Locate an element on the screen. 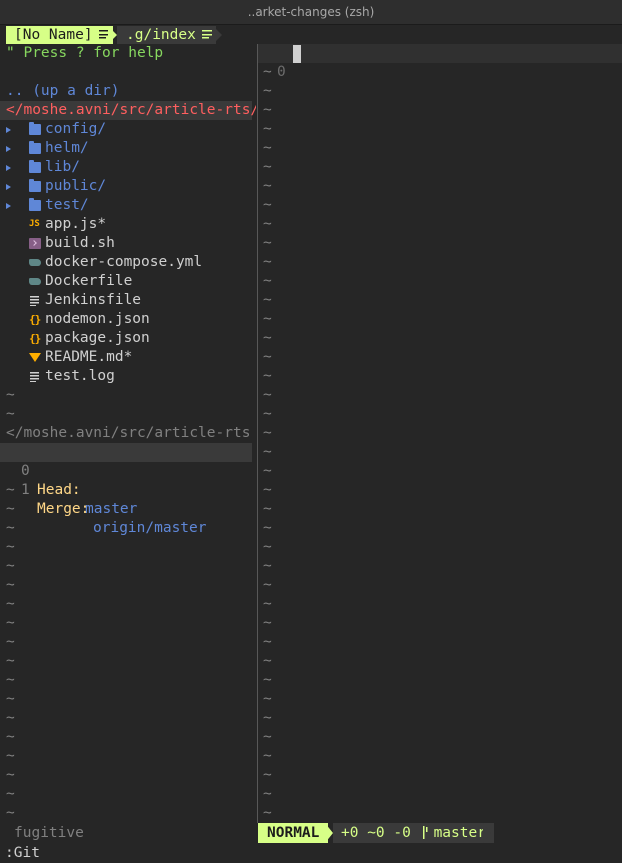 The image size is (622, 863). git-line-number: 1 is located at coordinates (25, 490).